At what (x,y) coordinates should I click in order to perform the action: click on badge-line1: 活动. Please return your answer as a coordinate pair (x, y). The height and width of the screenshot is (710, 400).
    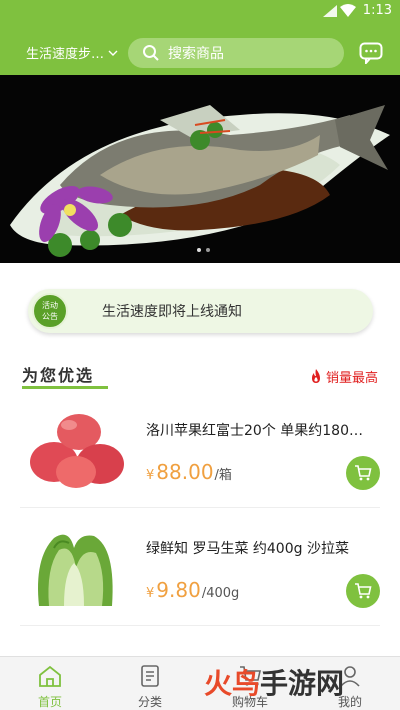
    Looking at the image, I should click on (50, 305).